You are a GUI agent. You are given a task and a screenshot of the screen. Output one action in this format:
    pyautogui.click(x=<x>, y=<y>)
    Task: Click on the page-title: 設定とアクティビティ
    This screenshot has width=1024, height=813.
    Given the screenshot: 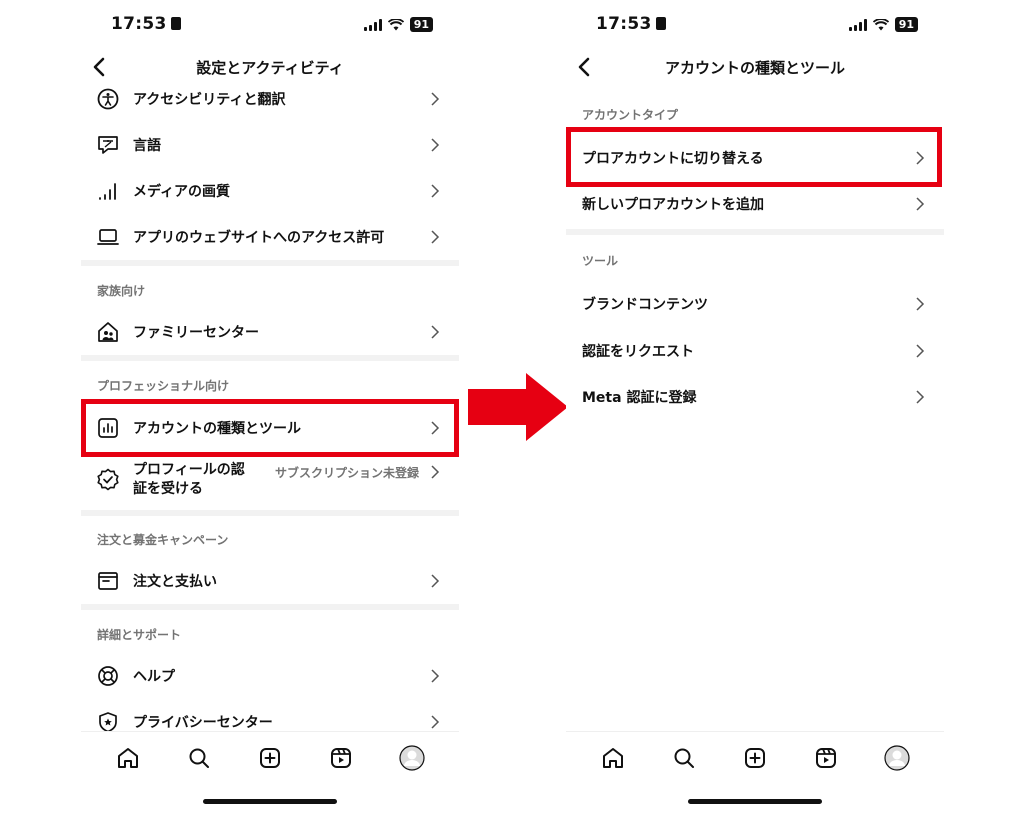 What is the action you would take?
    pyautogui.click(x=270, y=68)
    